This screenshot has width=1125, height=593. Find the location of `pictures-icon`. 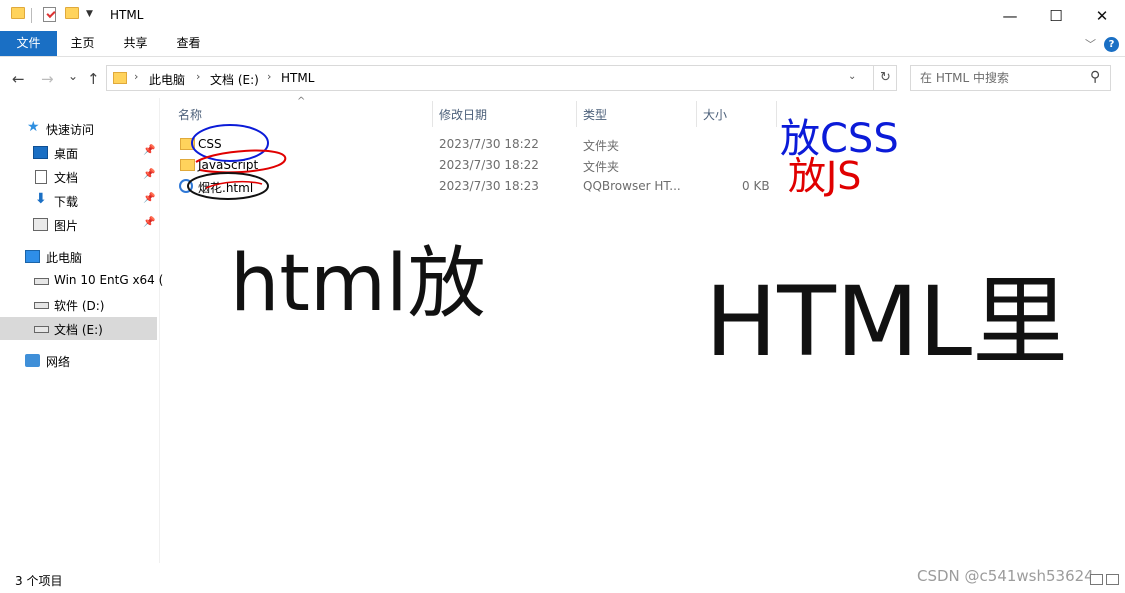

pictures-icon is located at coordinates (40, 224).